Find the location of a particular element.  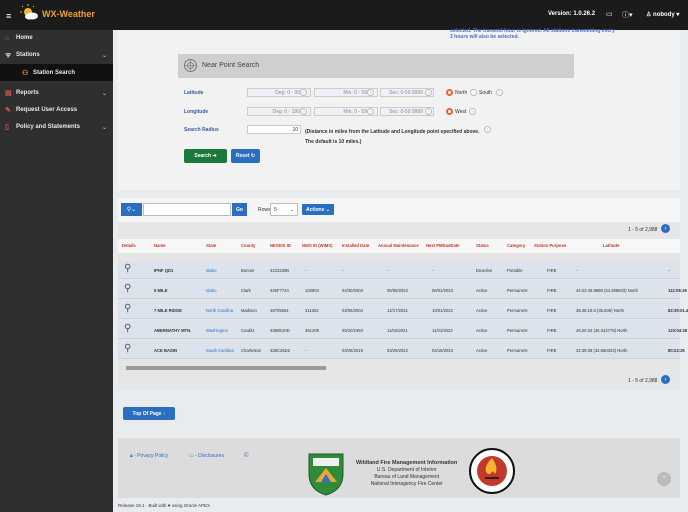

top-of-page-button: Top Of Page ↑ is located at coordinates (149, 413).